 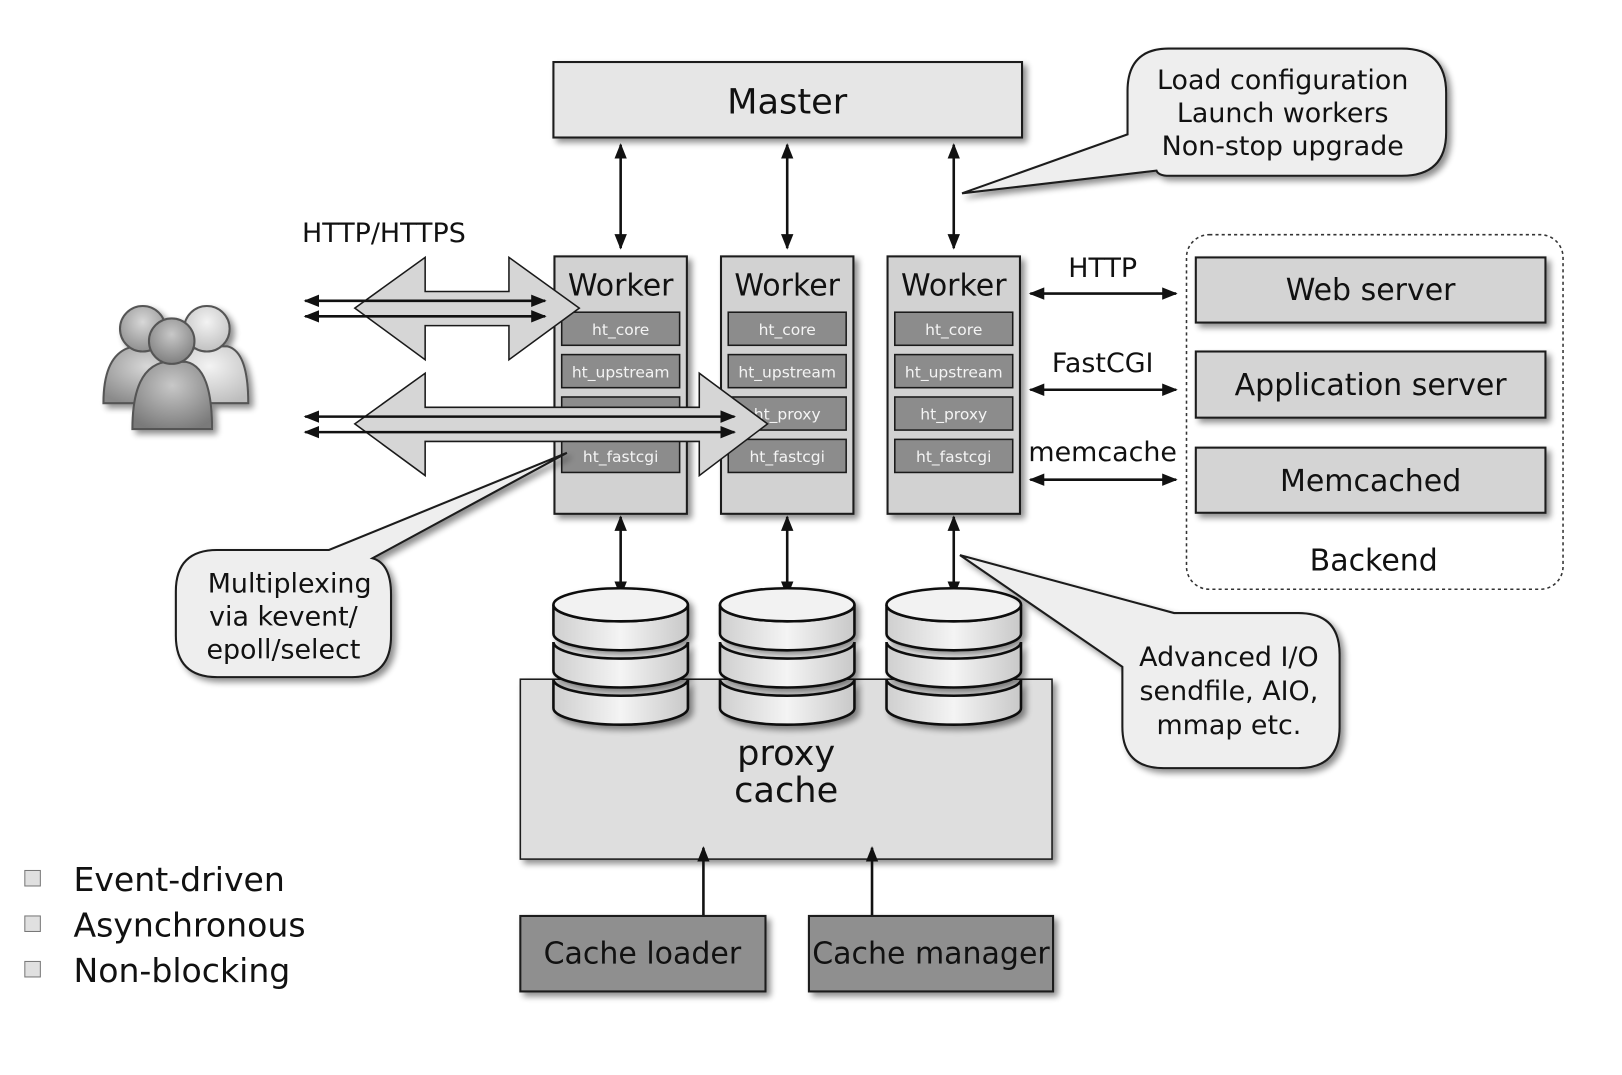 I want to click on backend-application-server-label: Application server, so click(x=1371, y=385).